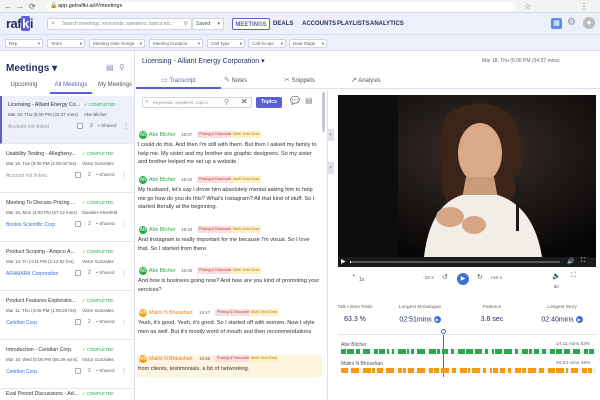 The image size is (600, 400). Describe the element at coordinates (31, 68) in the screenshot. I see `meetings-title: Meetings ▾` at that location.